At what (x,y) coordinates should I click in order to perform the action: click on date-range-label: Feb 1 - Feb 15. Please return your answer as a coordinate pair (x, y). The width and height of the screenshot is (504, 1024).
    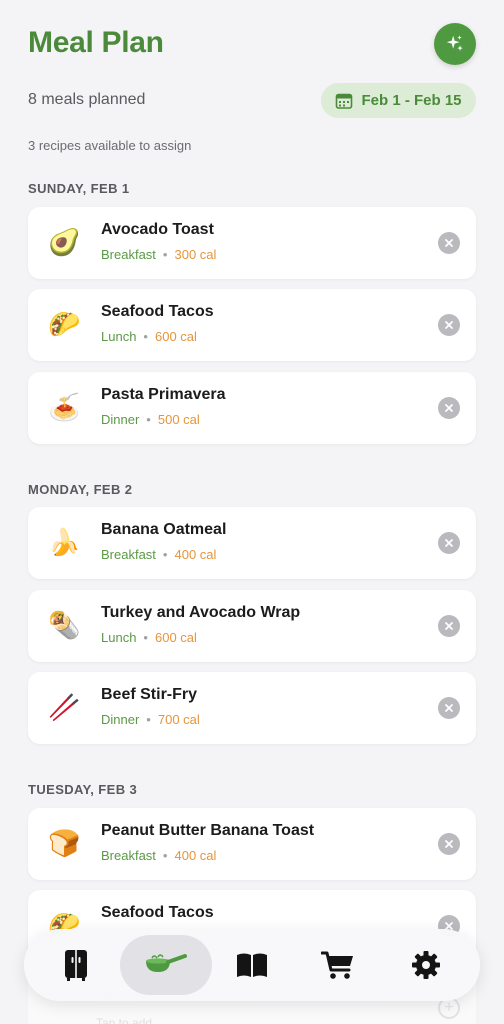
    Looking at the image, I should click on (411, 100).